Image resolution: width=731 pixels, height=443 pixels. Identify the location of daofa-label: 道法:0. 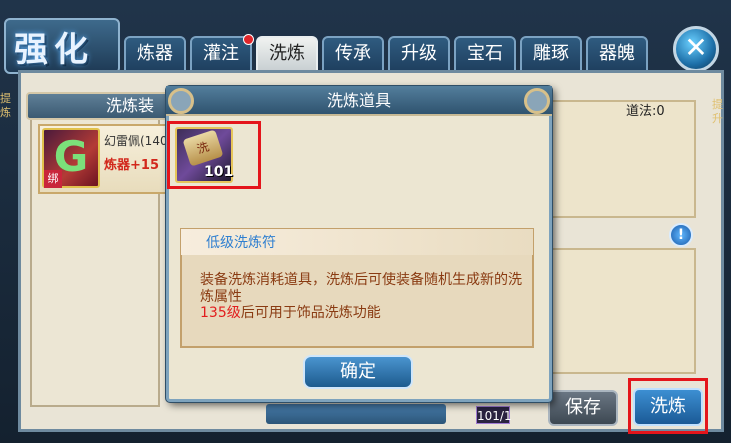
(645, 111).